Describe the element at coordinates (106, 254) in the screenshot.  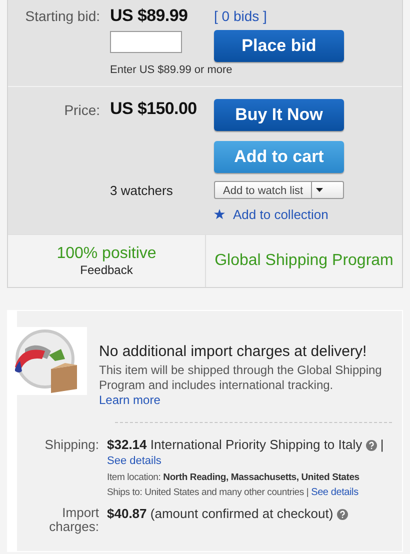
I see `feedback-score: 100% positive` at that location.